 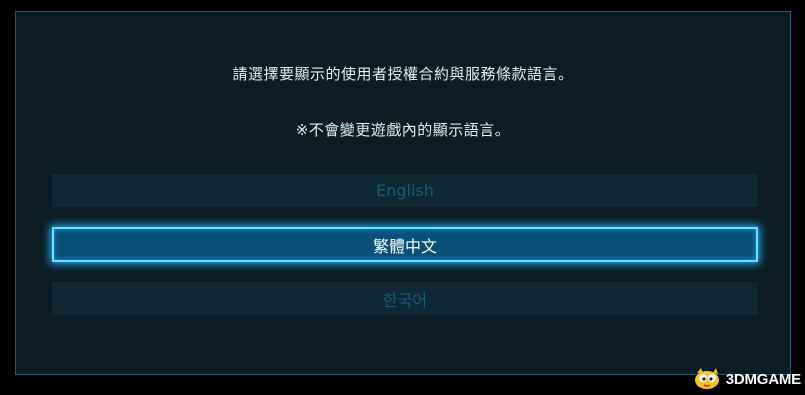 I want to click on prompt-note: ※不會變更遊戲內的顯示語言。, so click(x=403, y=130).